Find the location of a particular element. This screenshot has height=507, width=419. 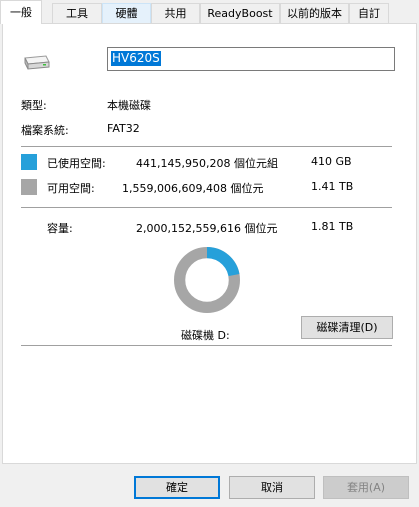

donut-inner-ring is located at coordinates (207, 280).